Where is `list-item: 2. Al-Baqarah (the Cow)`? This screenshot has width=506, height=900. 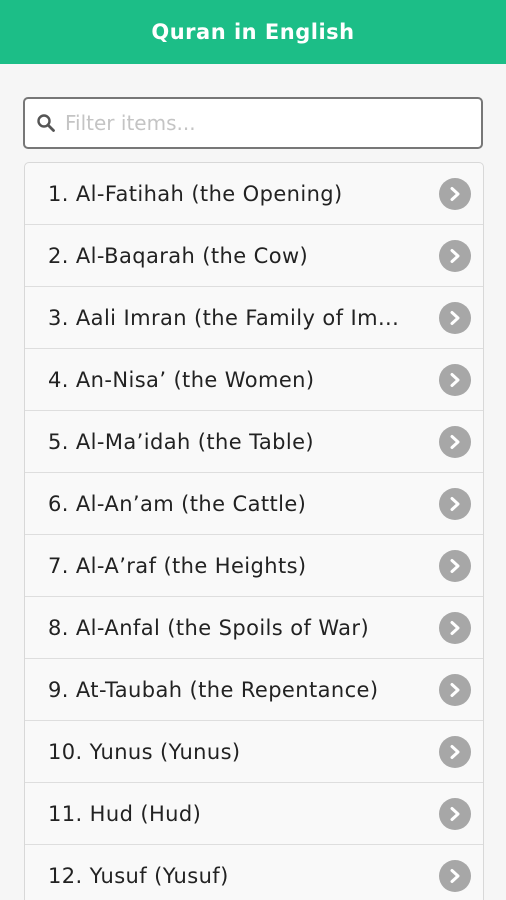 list-item: 2. Al-Baqarah (the Cow) is located at coordinates (254, 256).